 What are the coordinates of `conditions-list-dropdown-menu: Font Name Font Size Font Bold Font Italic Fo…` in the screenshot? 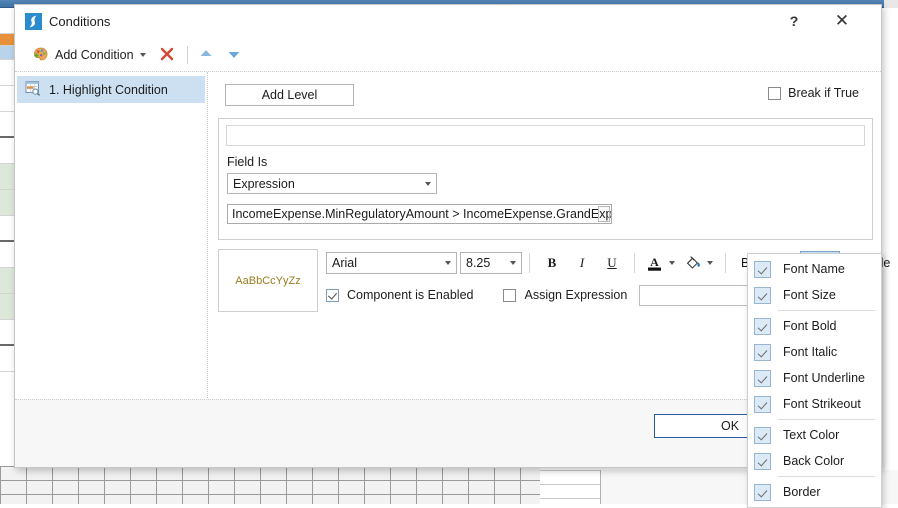 It's located at (814, 380).